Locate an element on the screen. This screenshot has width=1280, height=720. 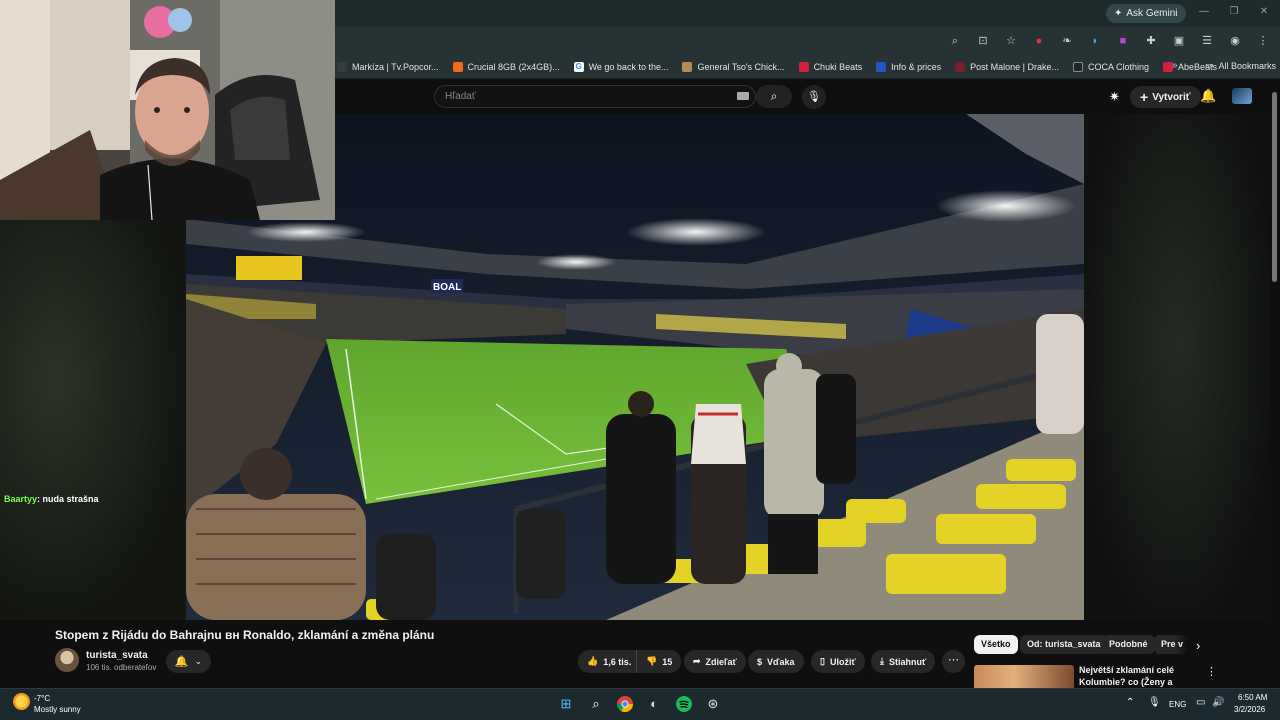
chevron-right-icon: » is located at coordinates (1175, 65).